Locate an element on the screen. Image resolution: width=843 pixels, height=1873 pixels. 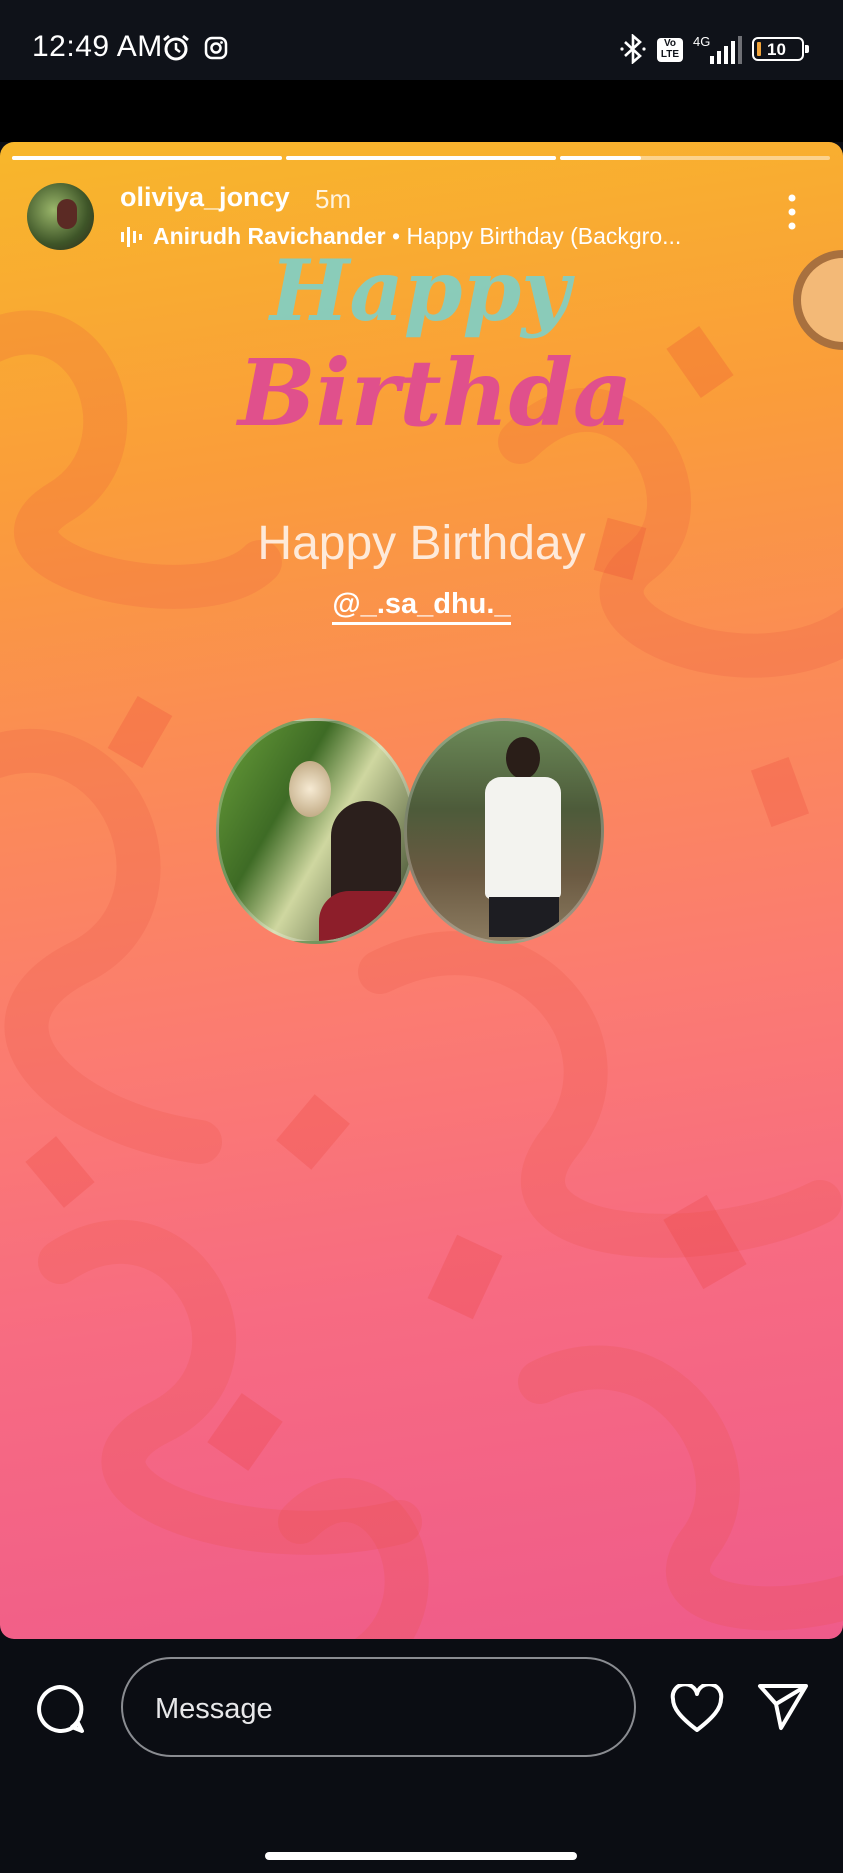
sticker-title-happy: Happy is located at coordinates (421, 290).